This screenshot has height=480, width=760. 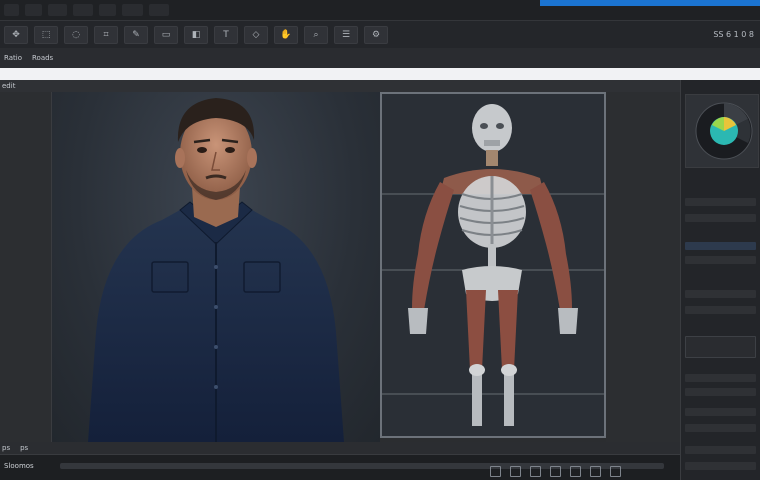 What do you see at coordinates (226, 34) in the screenshot?
I see `tool-text-icon: T` at bounding box center [226, 34].